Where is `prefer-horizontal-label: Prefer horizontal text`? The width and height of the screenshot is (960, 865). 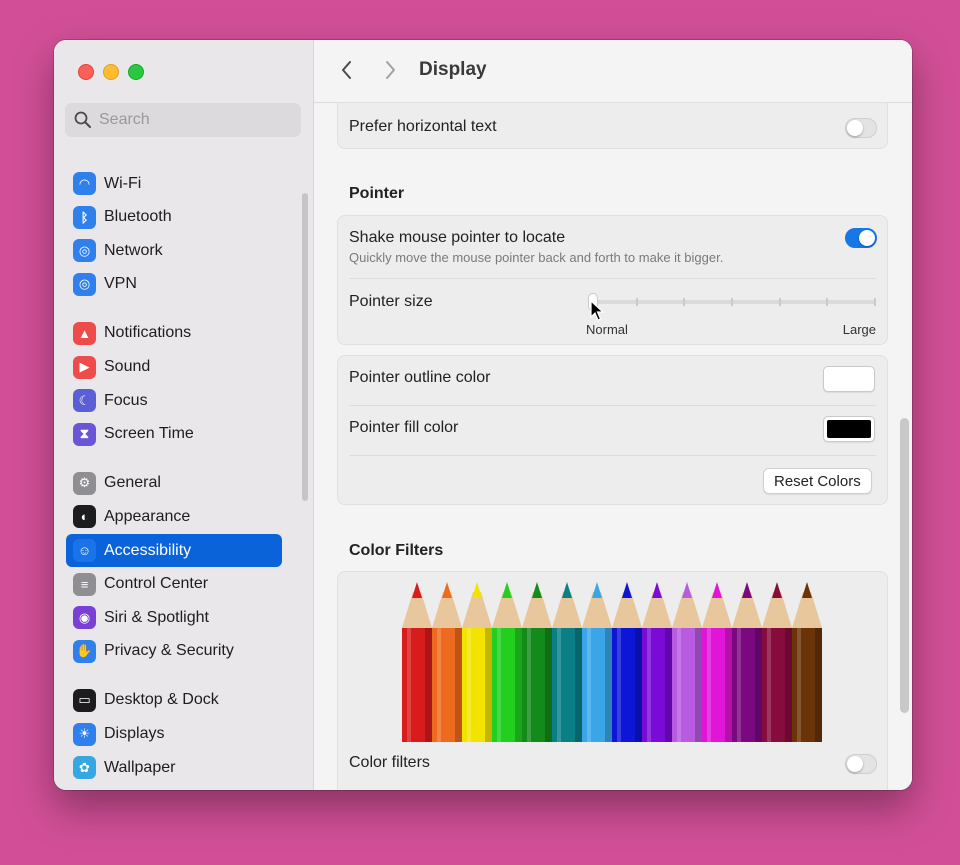
prefer-horizontal-label: Prefer horizontal text is located at coordinates (423, 126).